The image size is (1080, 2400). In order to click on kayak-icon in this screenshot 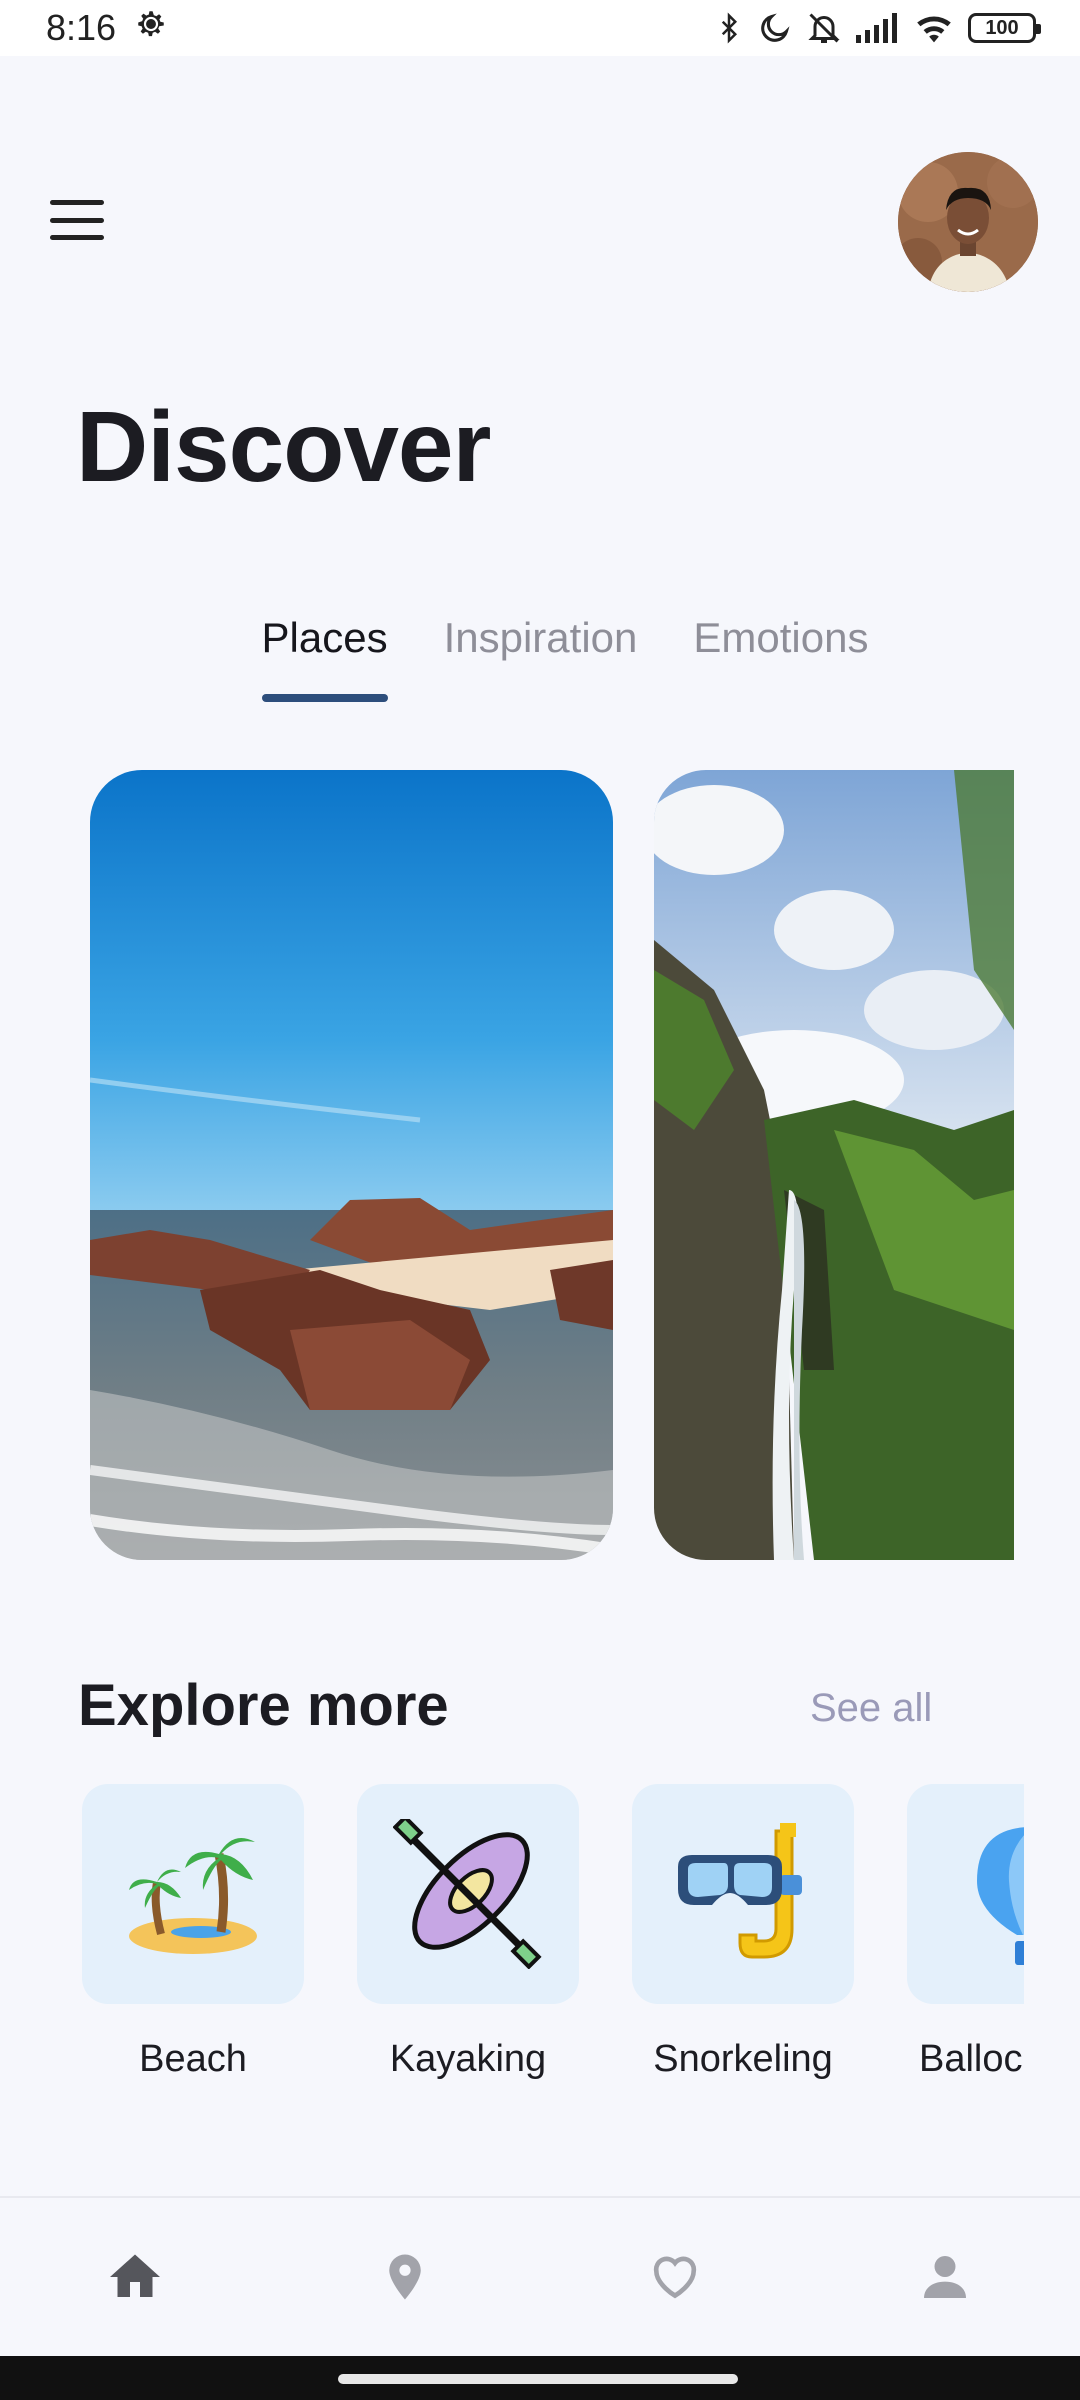, I will do `click(468, 1894)`.